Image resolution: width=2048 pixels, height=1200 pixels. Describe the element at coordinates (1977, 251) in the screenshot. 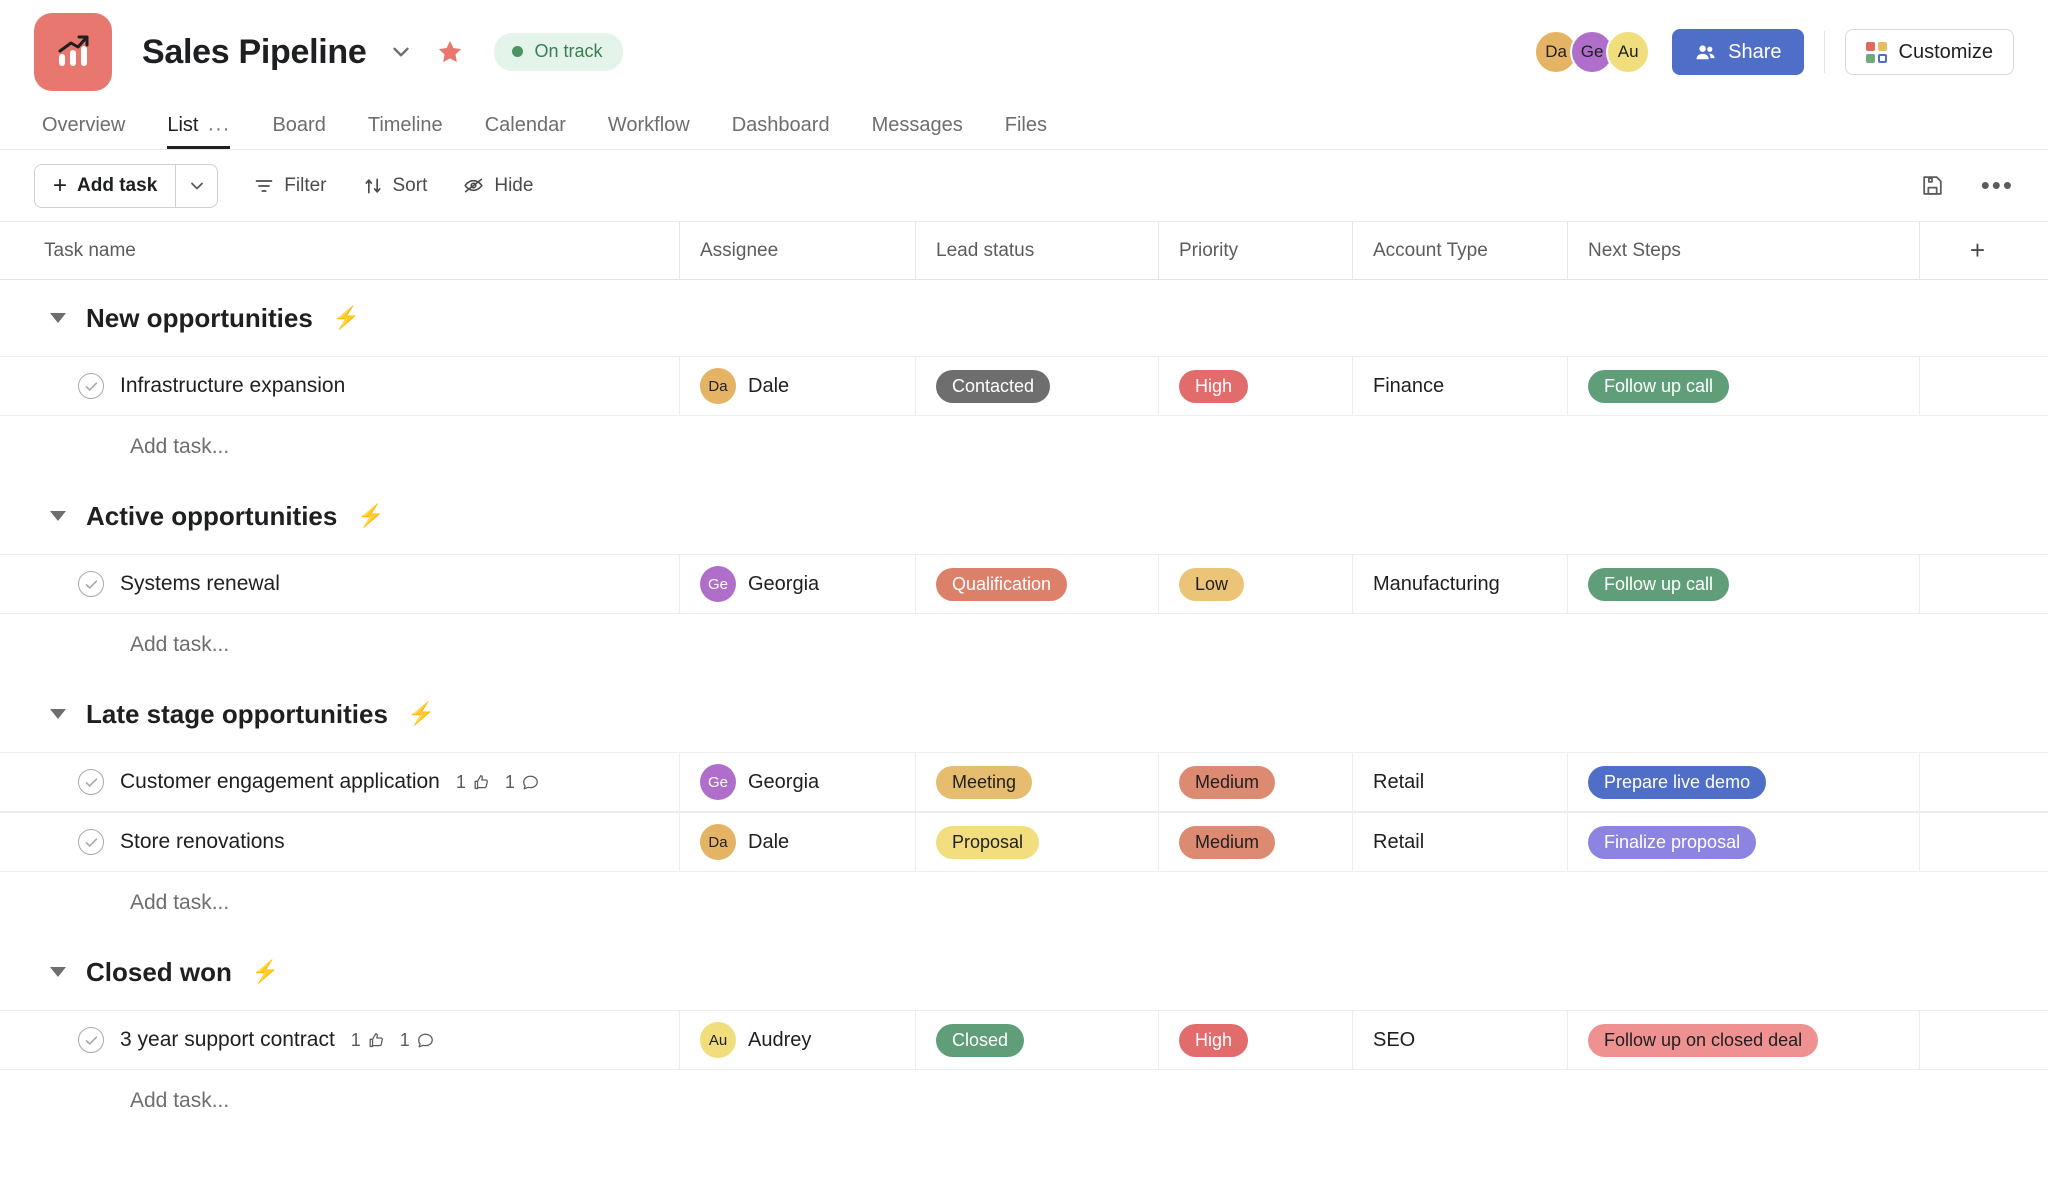

I see `add-column-button: +` at that location.